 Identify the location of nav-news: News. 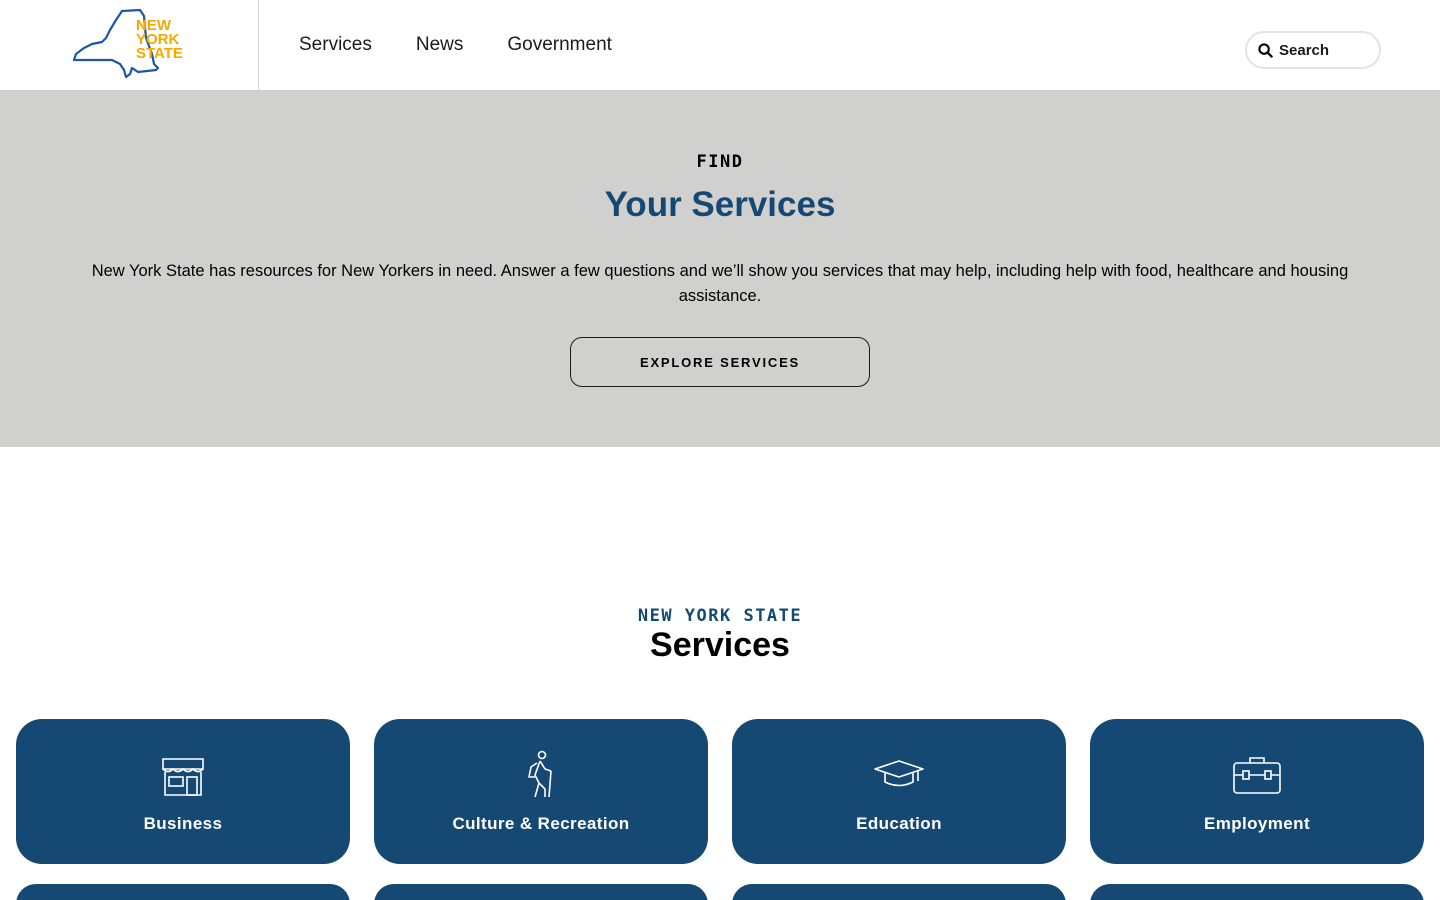
(440, 45).